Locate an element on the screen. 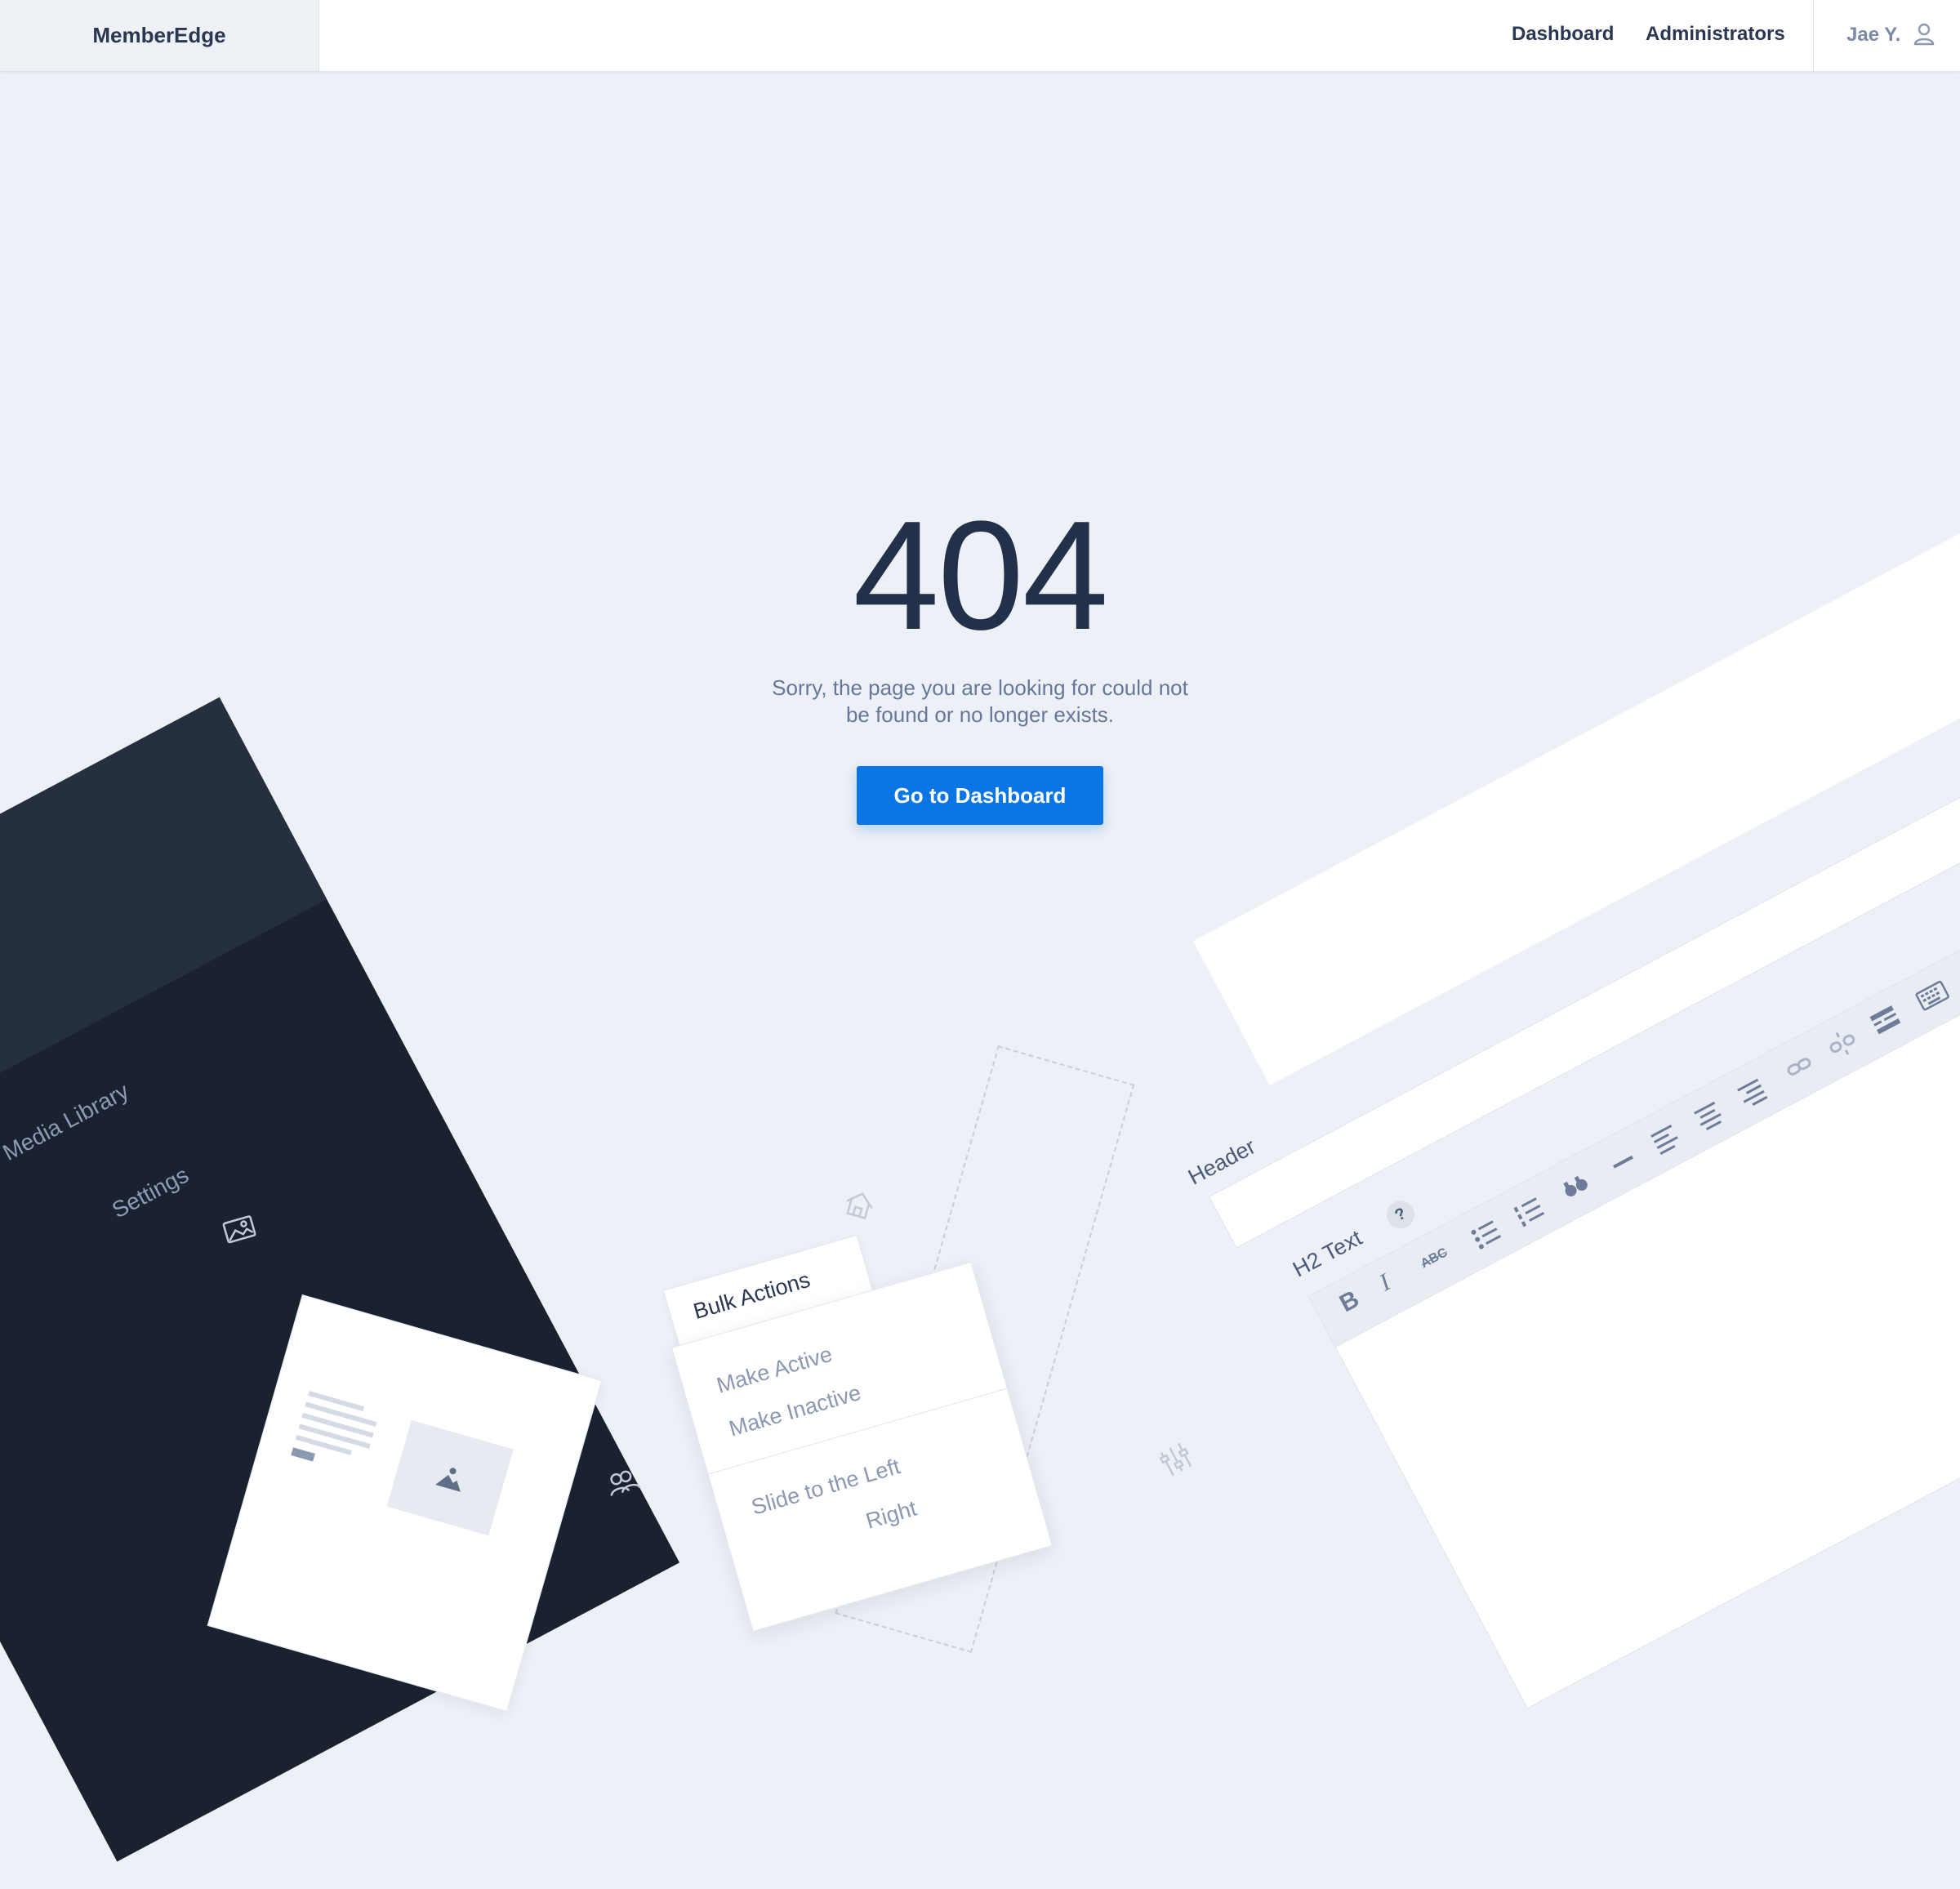  error-code: 404 is located at coordinates (980, 575).